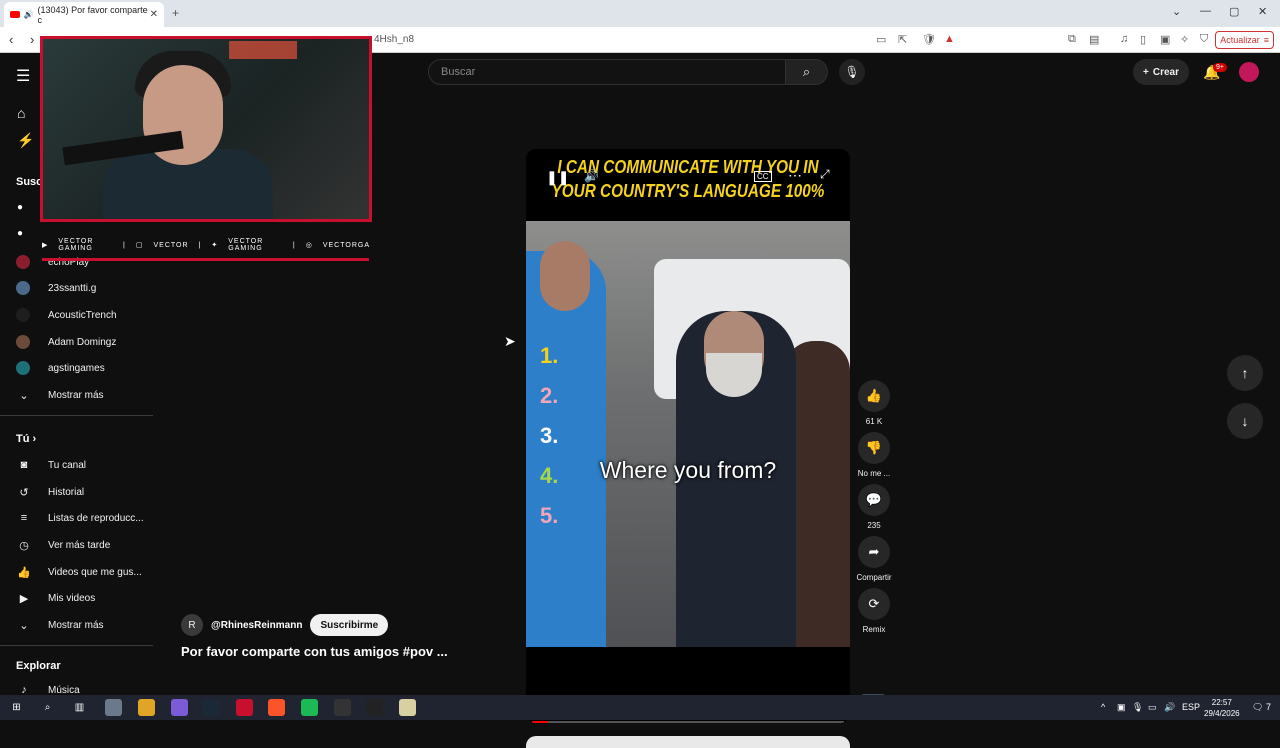  What do you see at coordinates (1094, 39) in the screenshot?
I see `reader-icon: ▤` at bounding box center [1094, 39].